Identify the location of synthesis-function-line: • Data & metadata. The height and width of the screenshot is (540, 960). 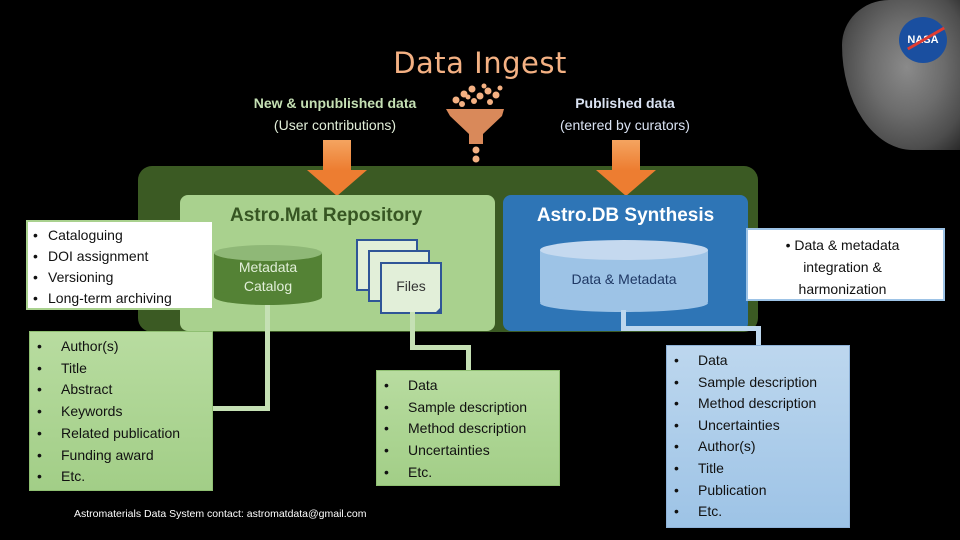
(842, 245).